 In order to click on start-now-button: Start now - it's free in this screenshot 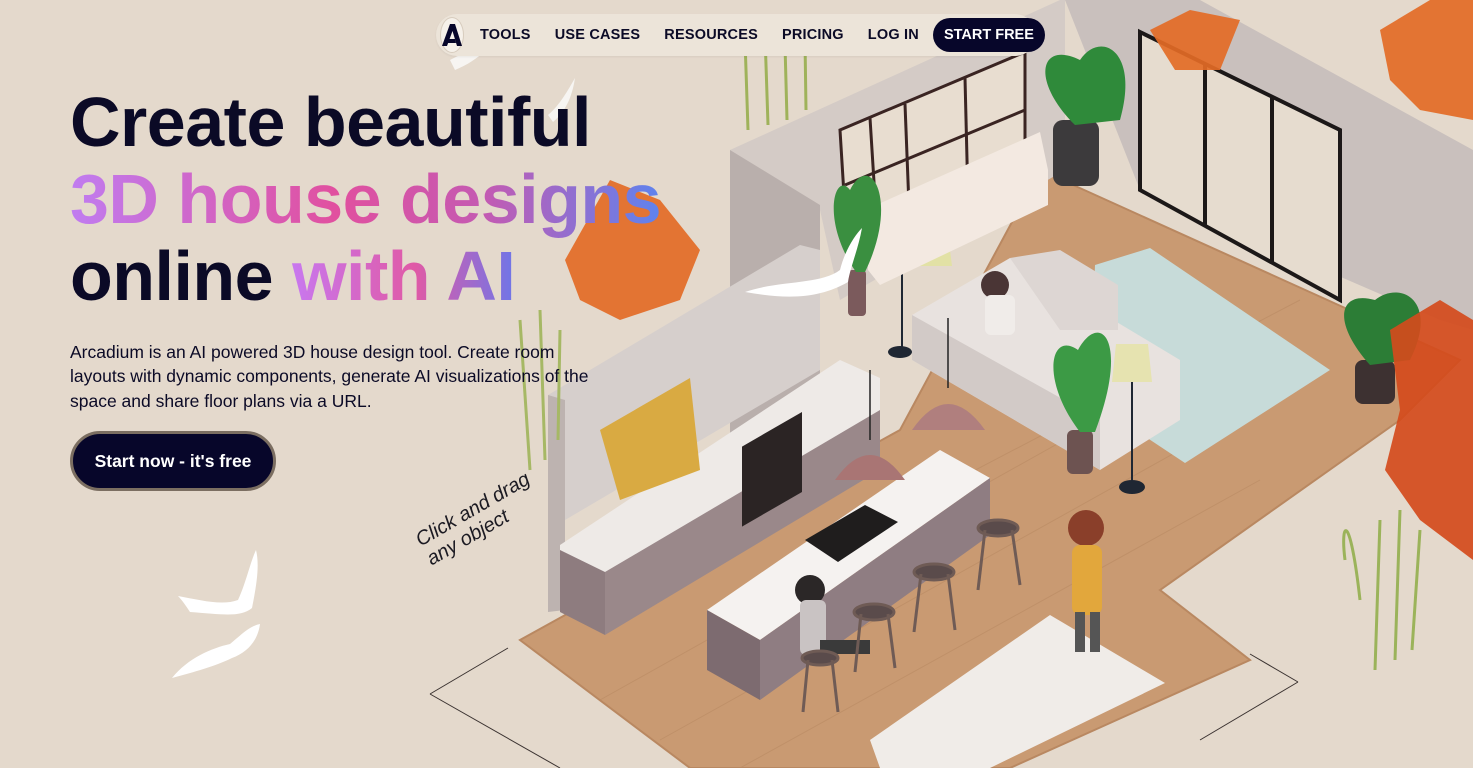, I will do `click(173, 461)`.